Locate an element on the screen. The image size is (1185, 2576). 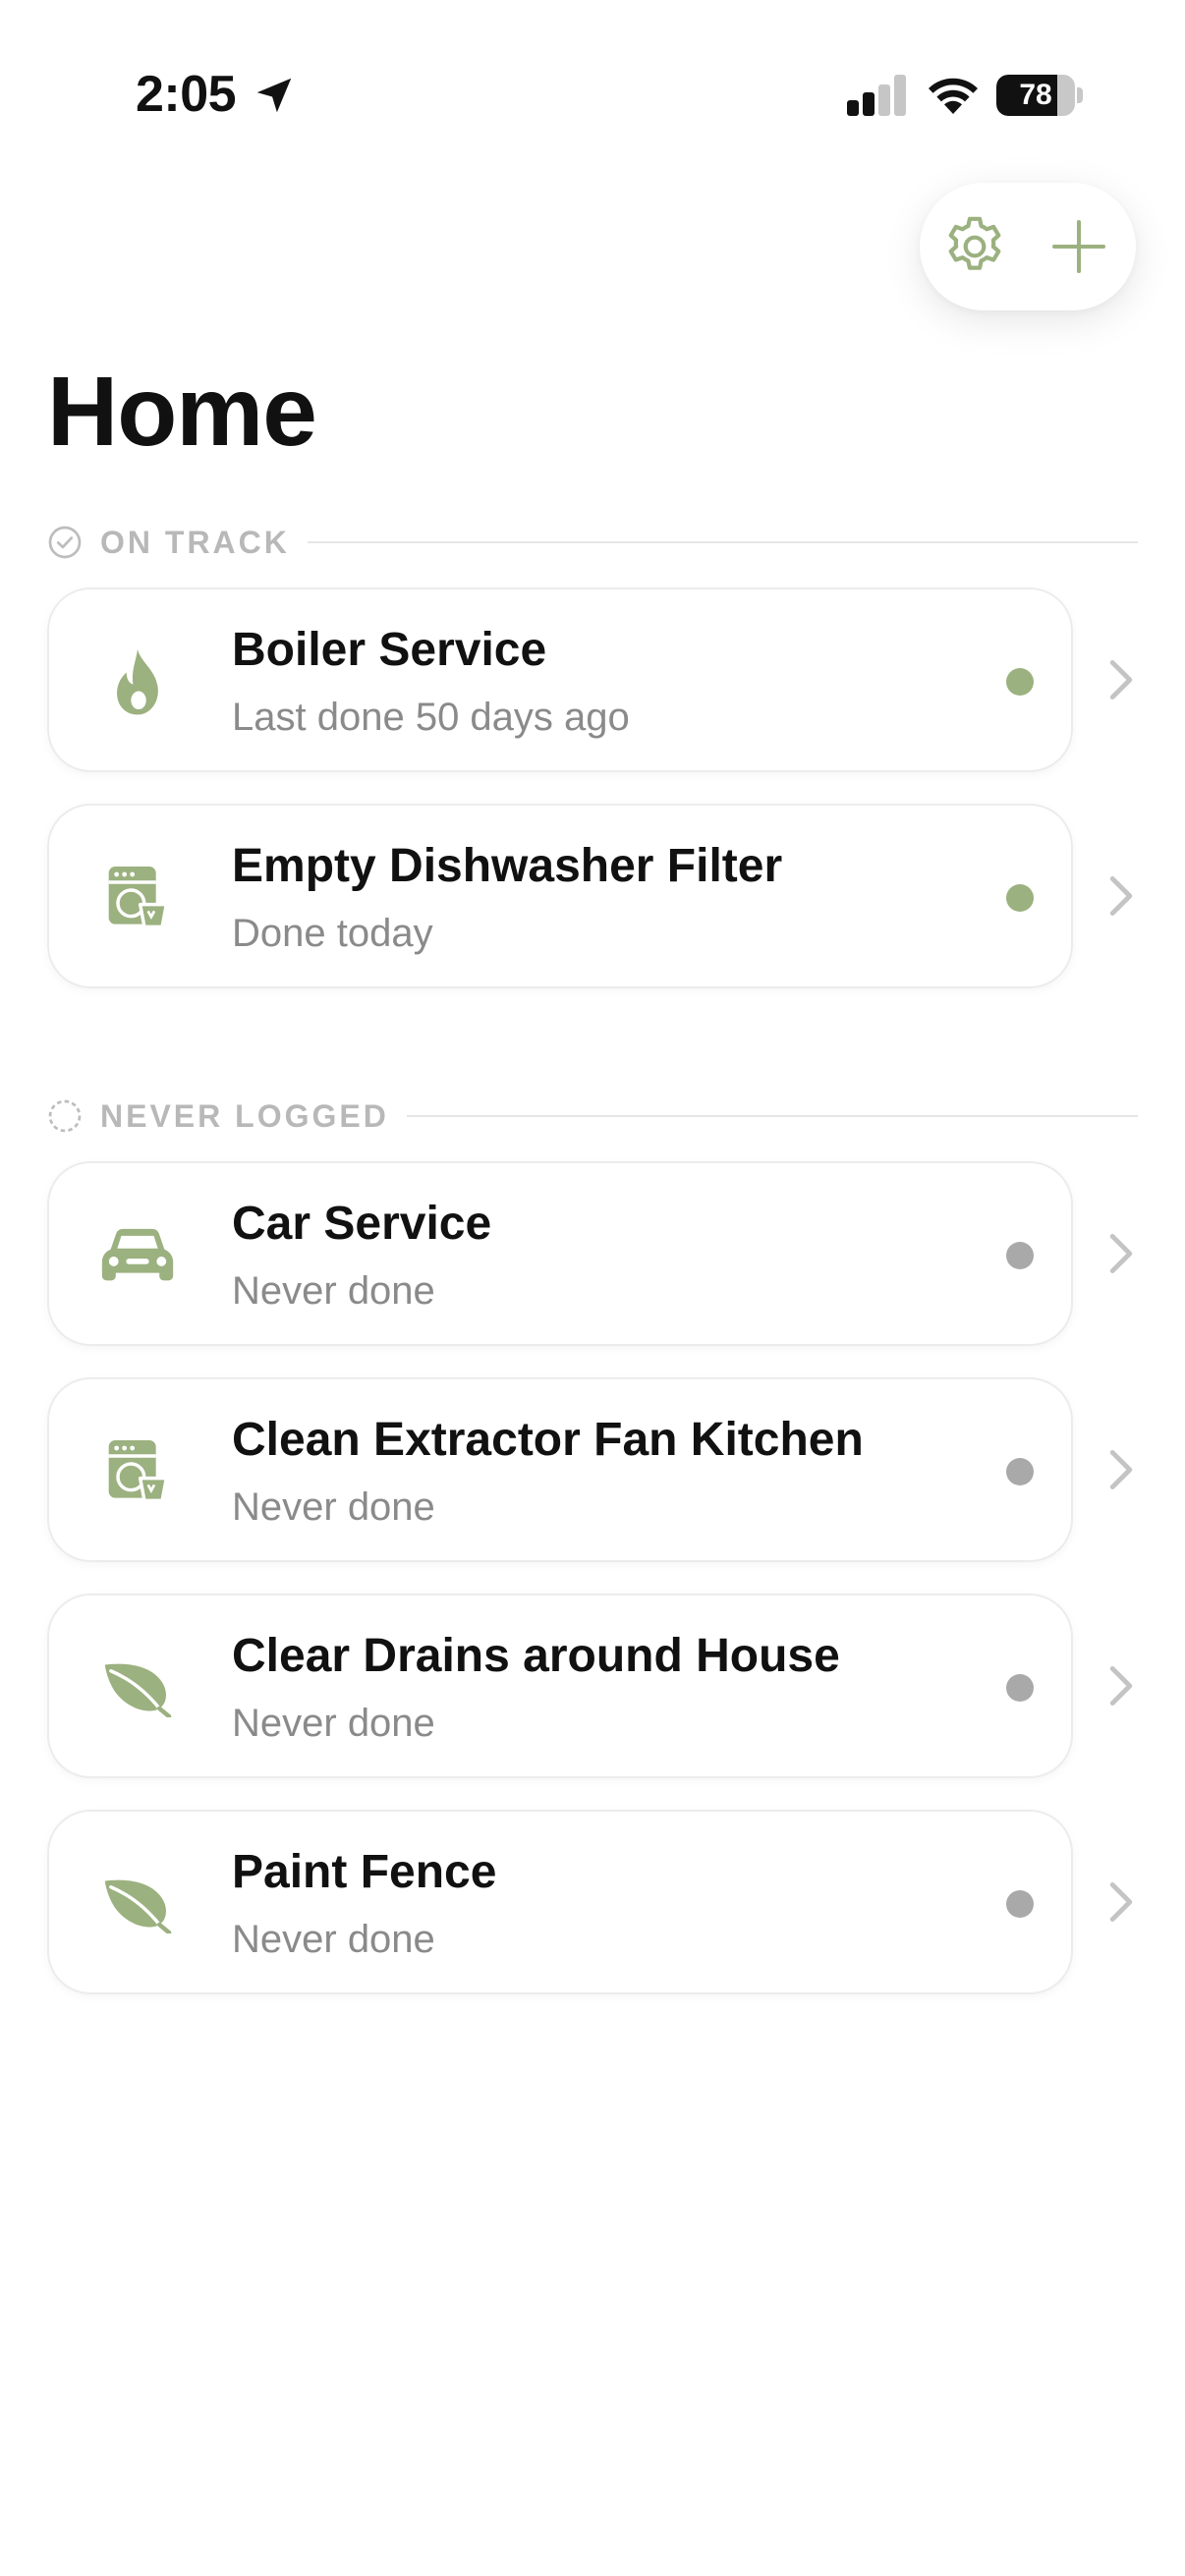
add-task-button is located at coordinates (1079, 246).